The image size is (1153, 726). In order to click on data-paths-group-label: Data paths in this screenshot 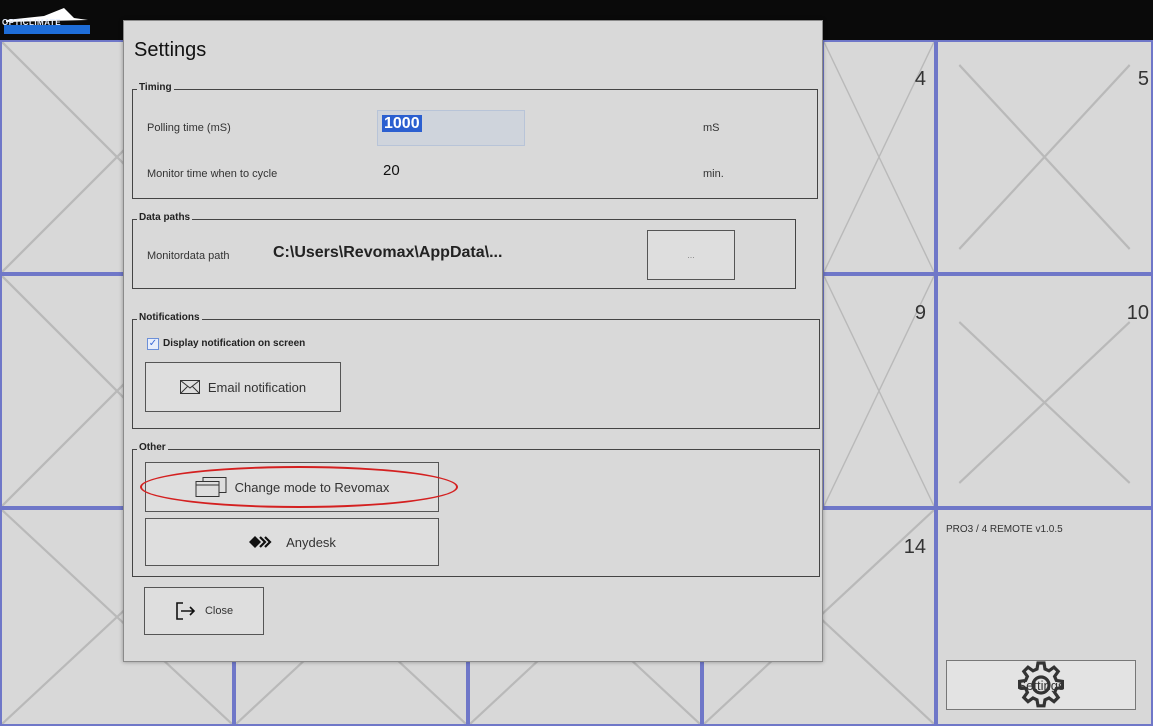, I will do `click(165, 217)`.